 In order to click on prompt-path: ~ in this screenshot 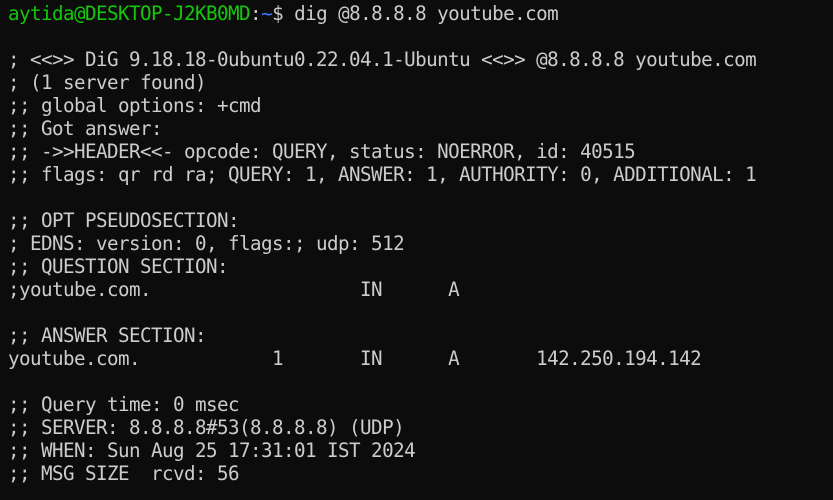, I will do `click(267, 13)`.